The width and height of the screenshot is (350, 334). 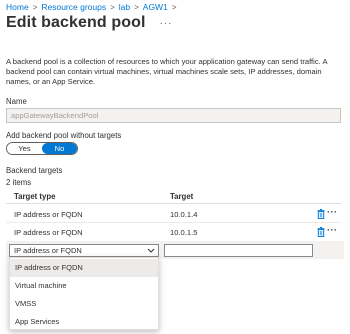 What do you see at coordinates (332, 230) in the screenshot?
I see `row-2-more-icon: ···` at bounding box center [332, 230].